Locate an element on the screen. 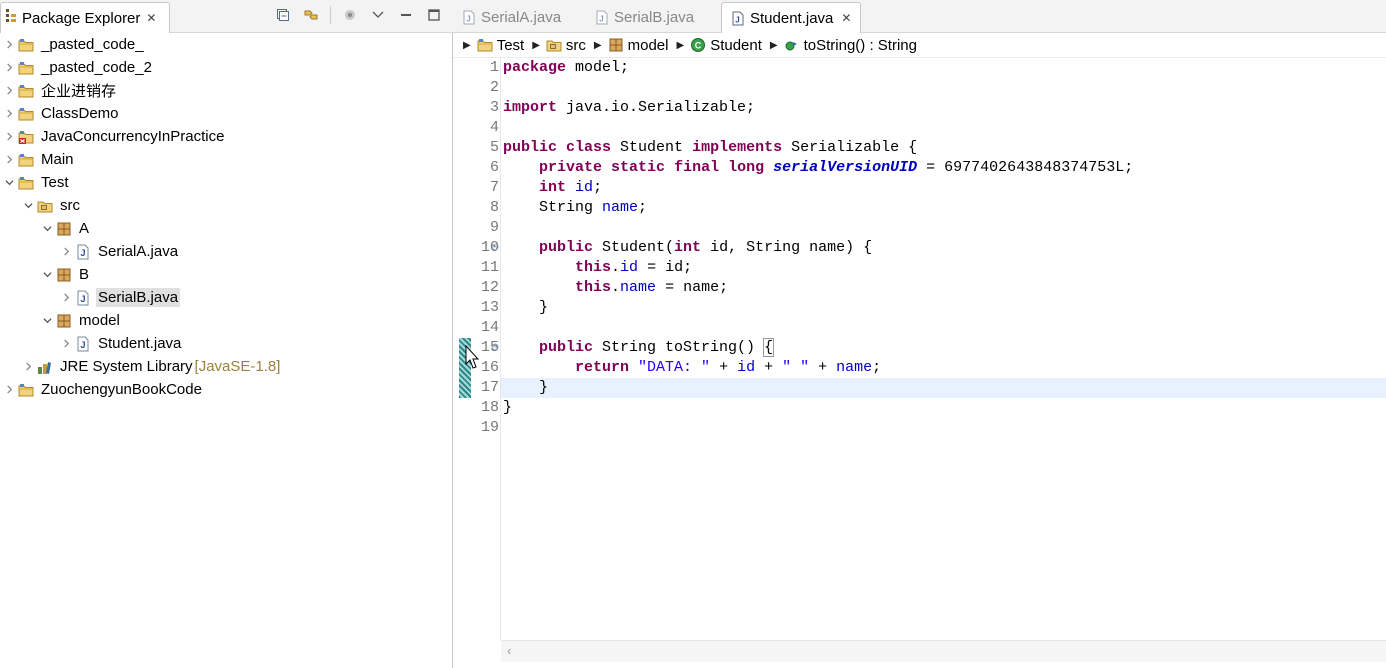 This screenshot has height=668, width=1386. breadcrumb-item: C Student is located at coordinates (726, 45).